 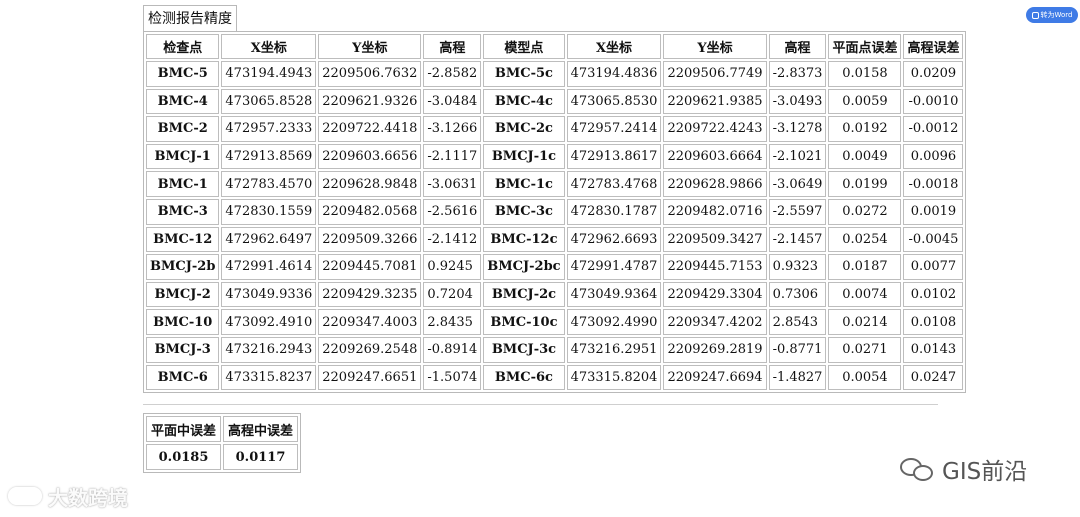 I want to click on cell-model-point: BMC-5c, so click(x=524, y=74).